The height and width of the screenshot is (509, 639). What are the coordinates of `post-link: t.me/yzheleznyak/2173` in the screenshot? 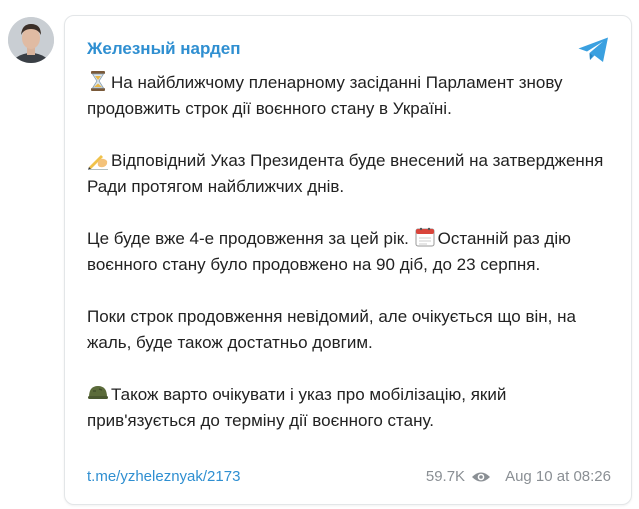 It's located at (163, 476).